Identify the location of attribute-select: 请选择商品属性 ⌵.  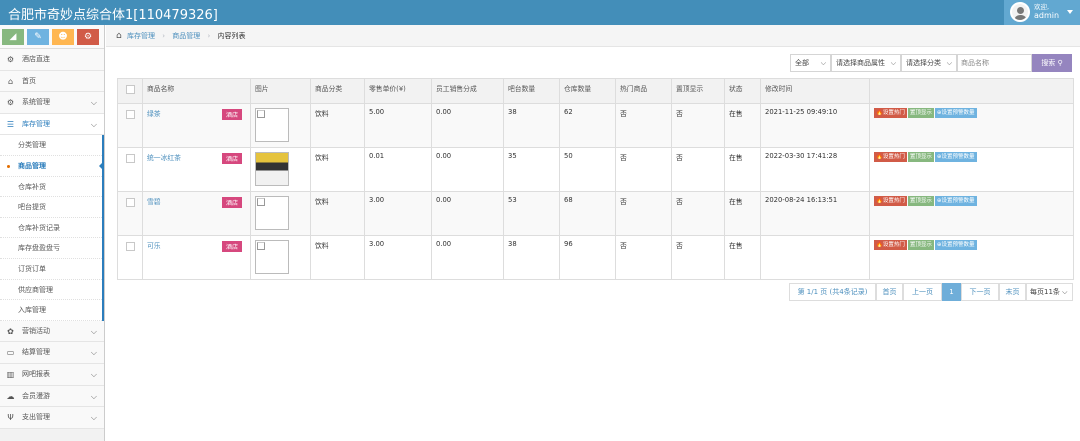
(866, 63).